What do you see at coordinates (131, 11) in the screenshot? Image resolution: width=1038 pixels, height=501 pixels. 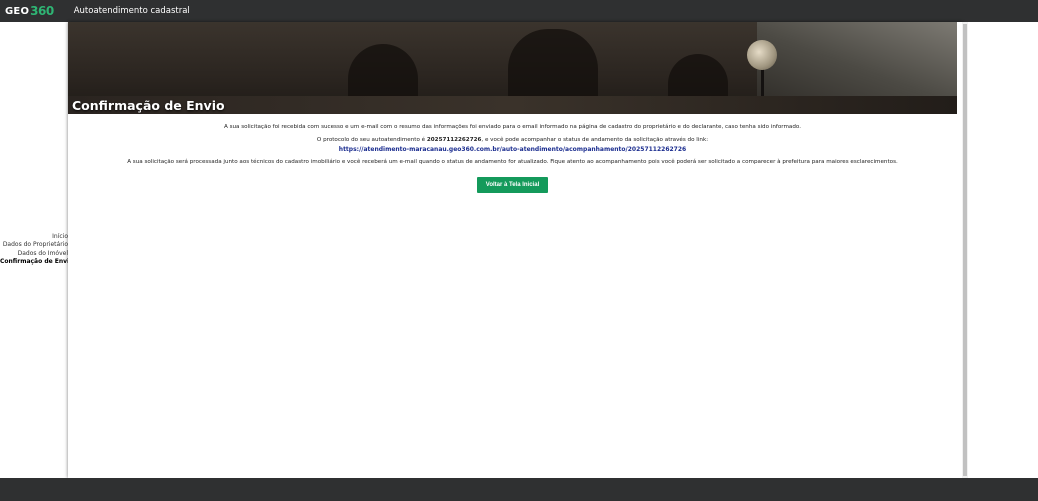 I see `app-title: Autoatendimento cadastral` at bounding box center [131, 11].